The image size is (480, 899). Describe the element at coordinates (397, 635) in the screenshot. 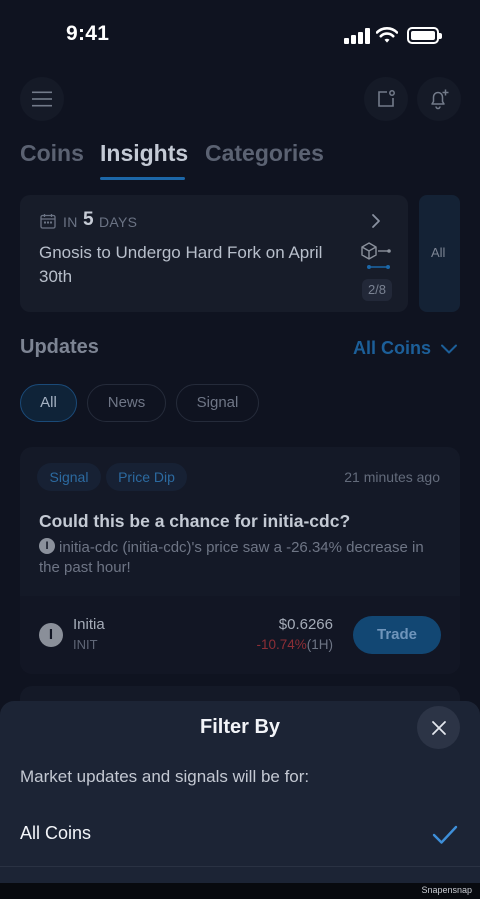

I see `trade-button: Trade` at that location.